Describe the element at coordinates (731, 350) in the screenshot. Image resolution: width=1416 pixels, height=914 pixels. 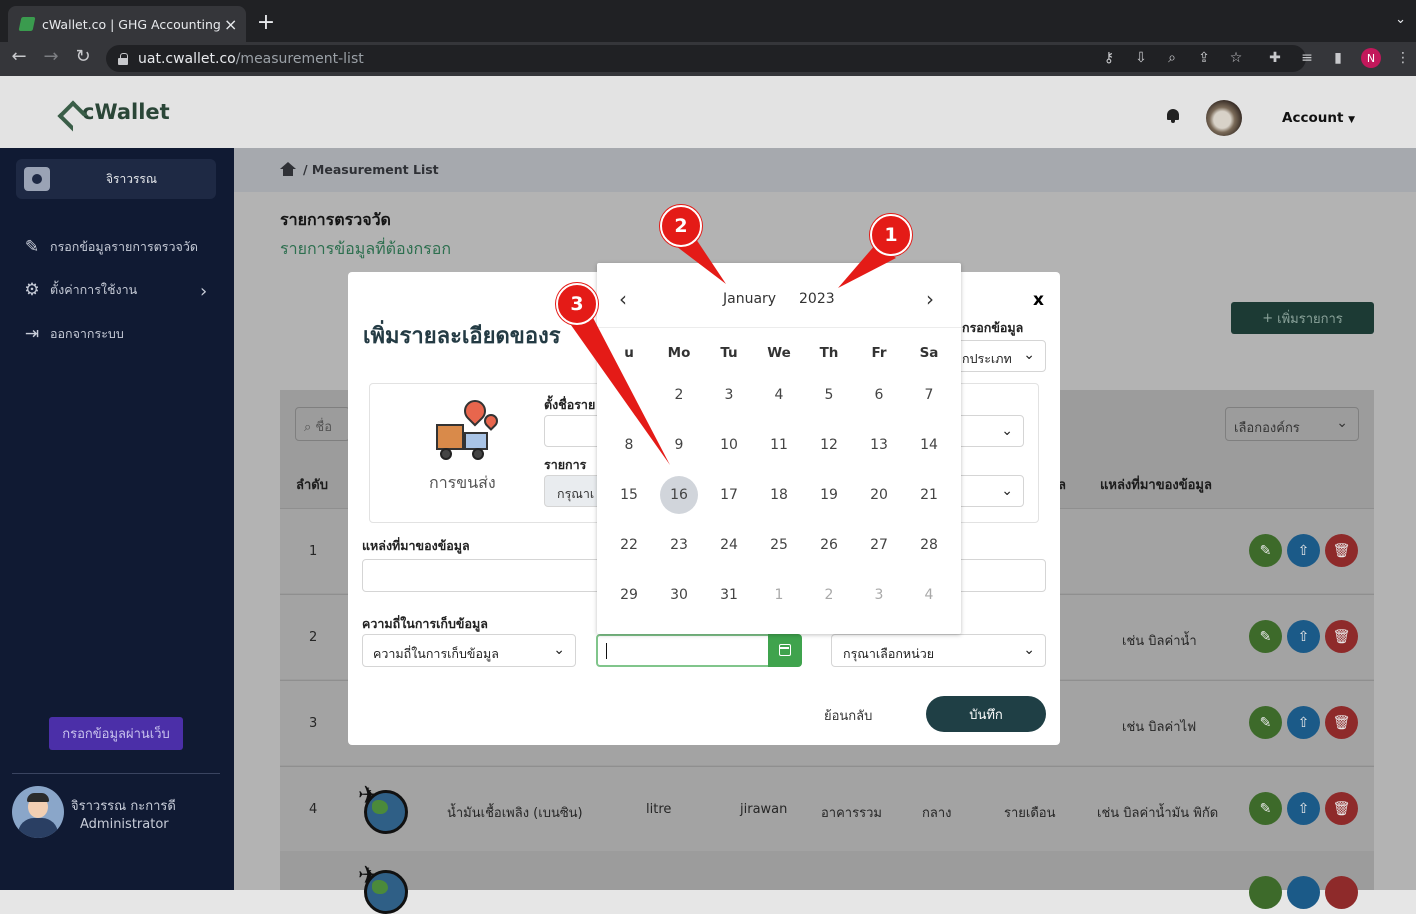
I see `annotation-arrows` at that location.